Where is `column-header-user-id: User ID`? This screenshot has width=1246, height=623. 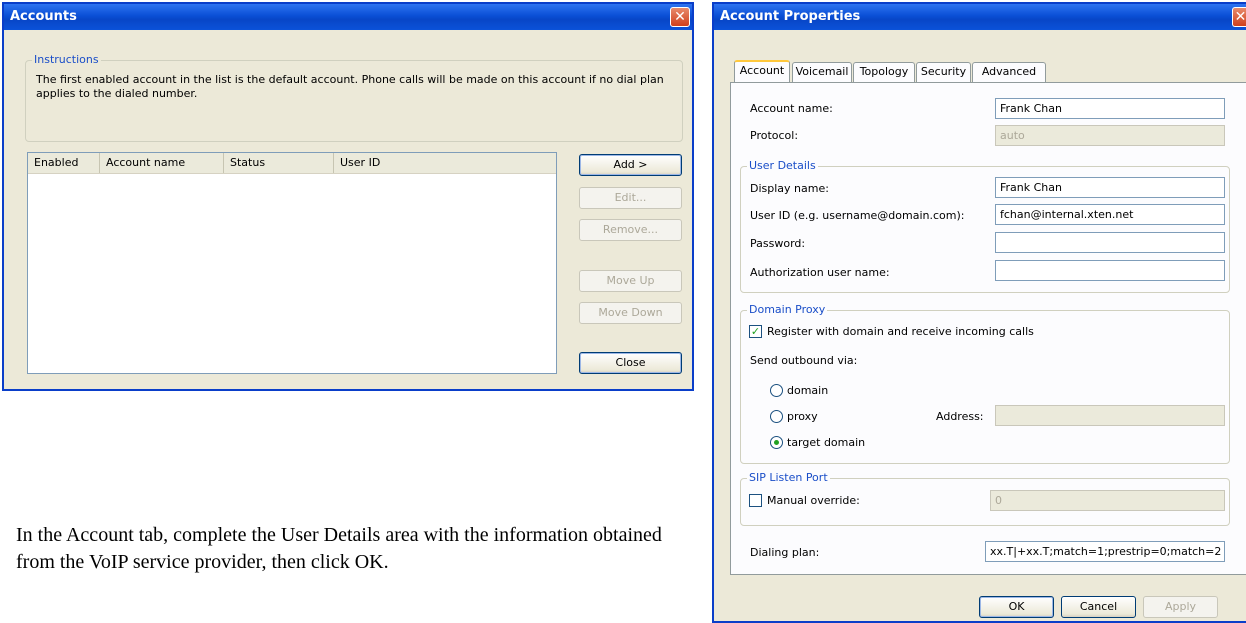
column-header-user-id: User ID is located at coordinates (445, 163).